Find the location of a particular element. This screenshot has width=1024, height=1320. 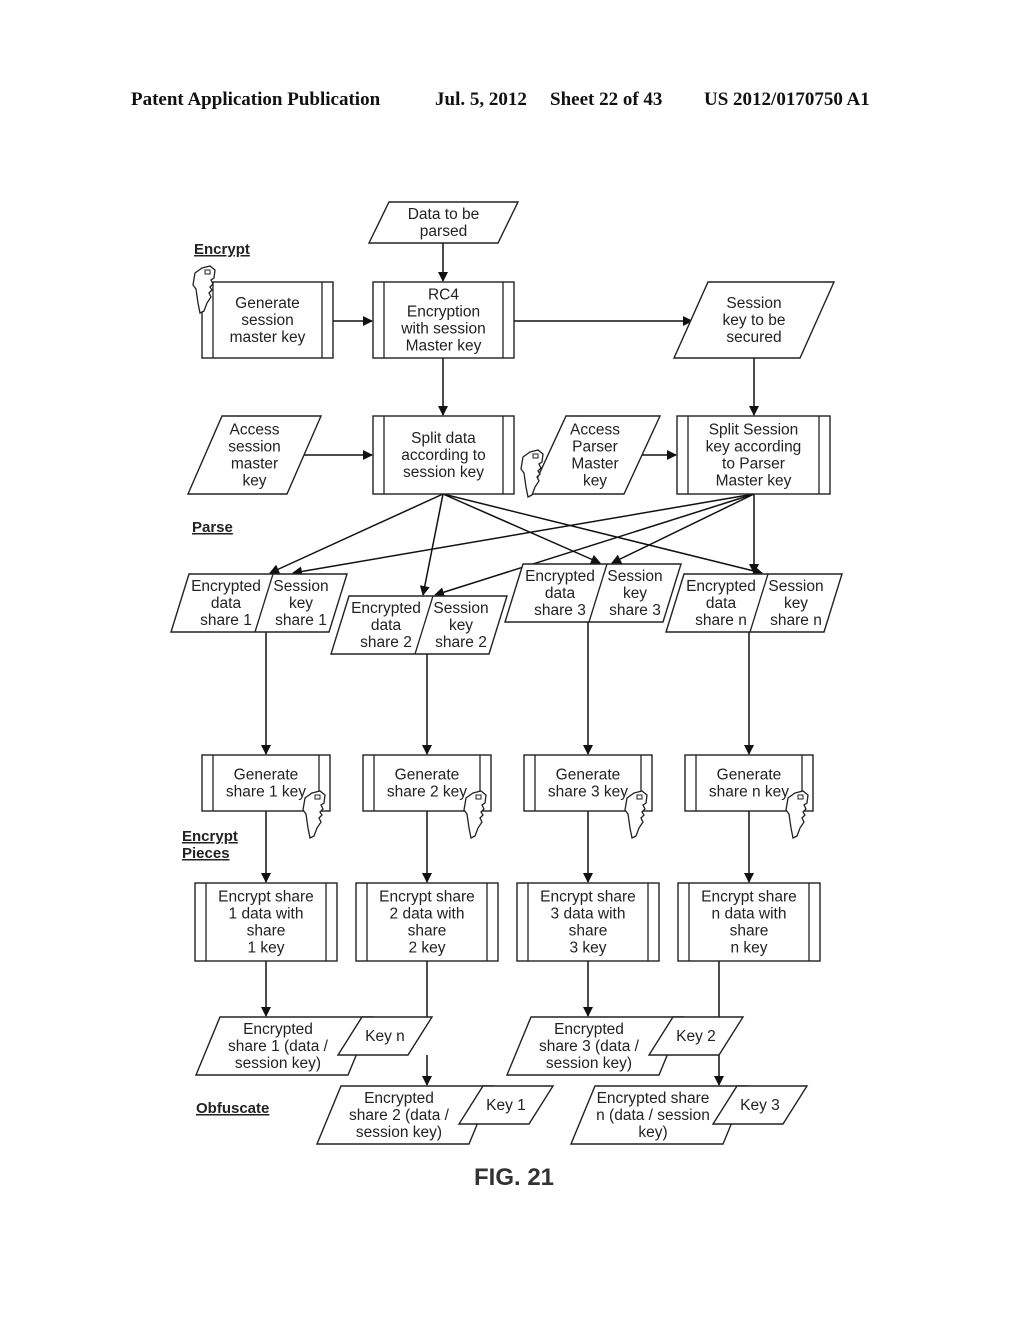

share-2-data-share-line: Encrypted is located at coordinates (386, 608).